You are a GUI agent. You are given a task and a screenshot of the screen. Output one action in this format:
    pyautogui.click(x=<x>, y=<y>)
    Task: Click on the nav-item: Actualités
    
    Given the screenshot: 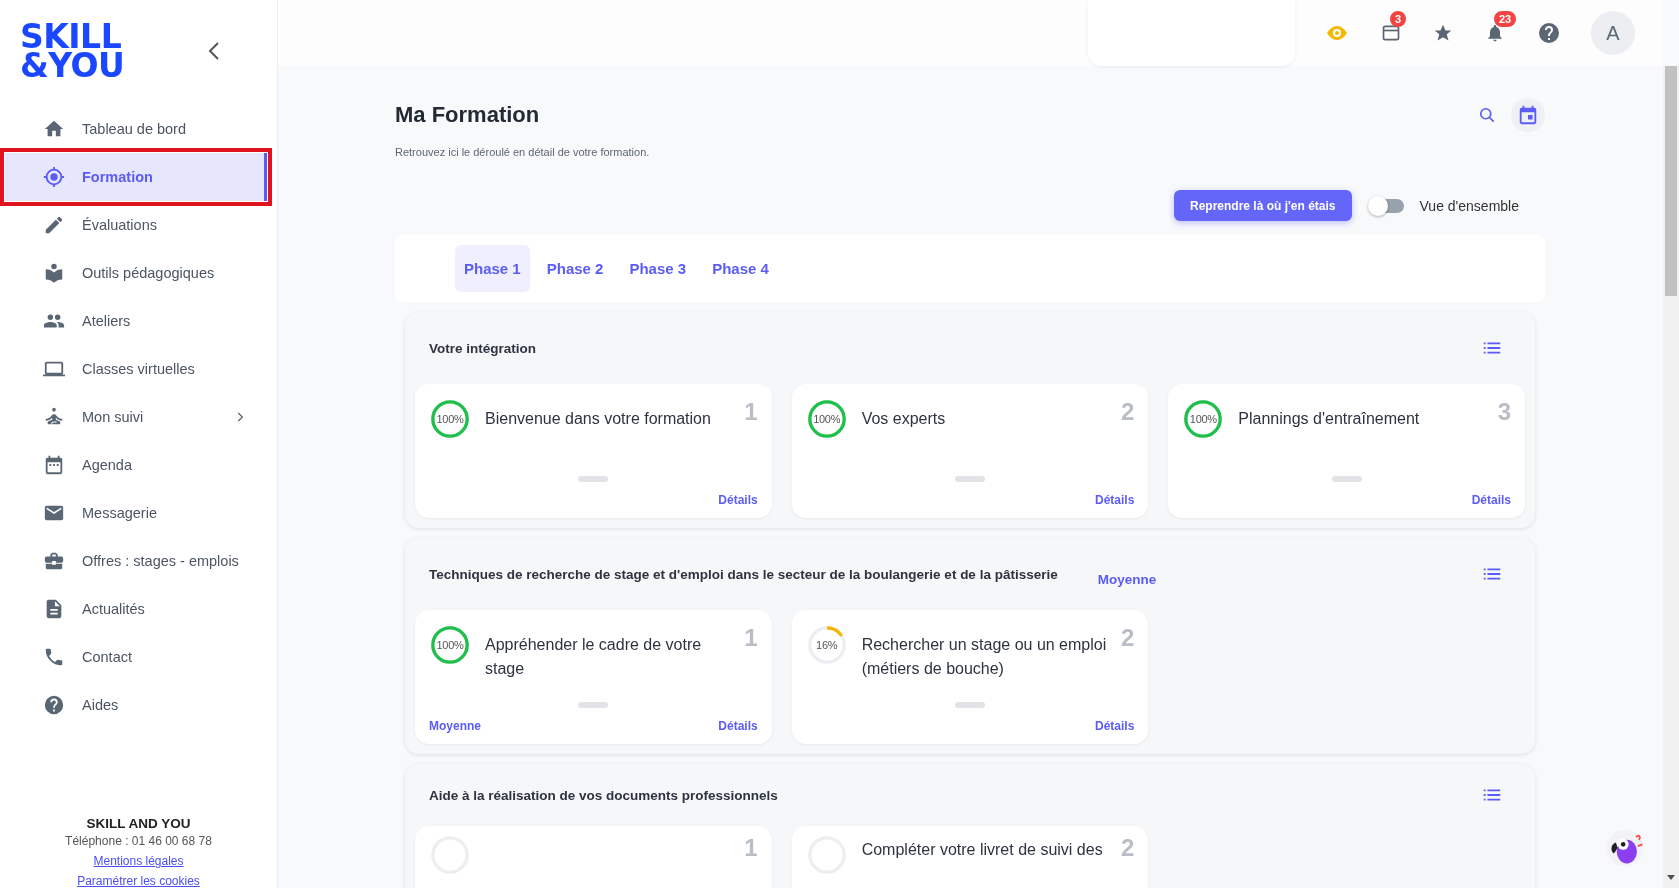 What is the action you would take?
    pyautogui.click(x=136, y=609)
    